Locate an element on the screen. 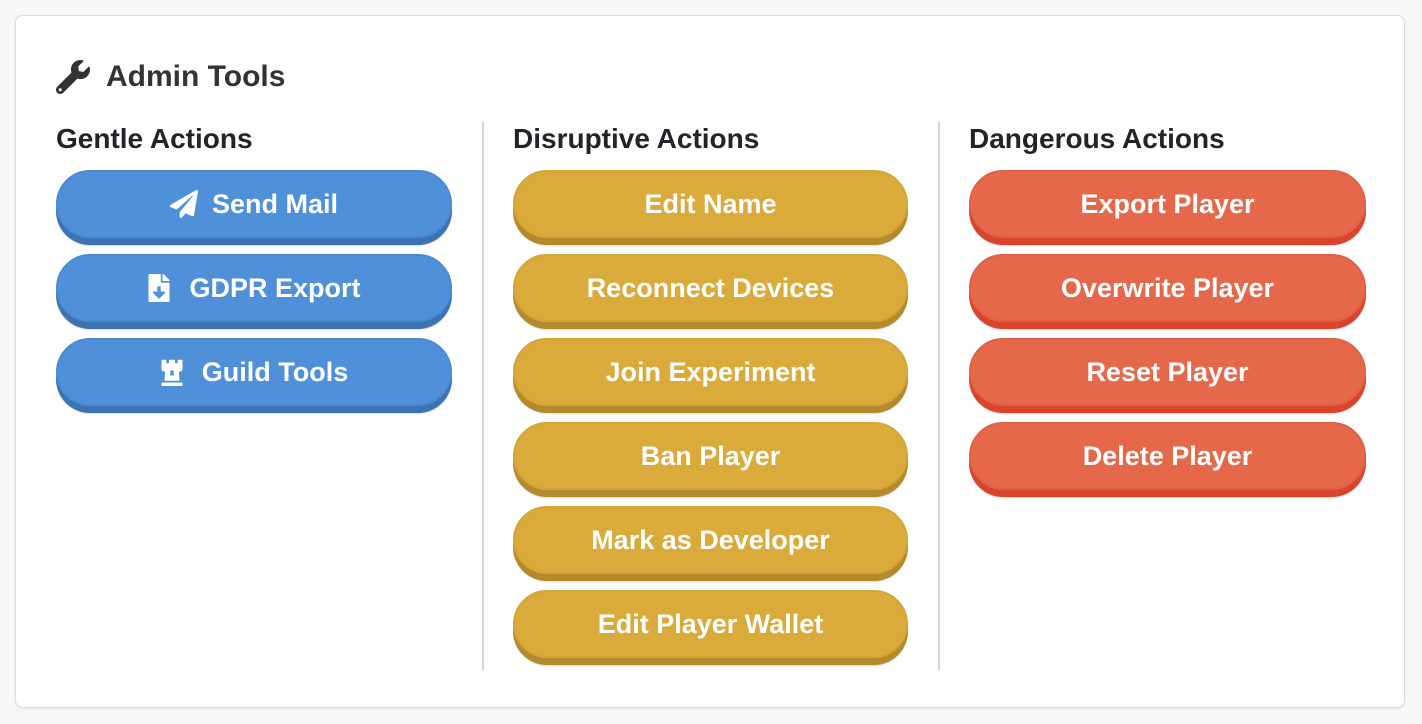 The width and height of the screenshot is (1422, 724). edit-player-wallet-button: Edit Player Wallet is located at coordinates (710, 624).